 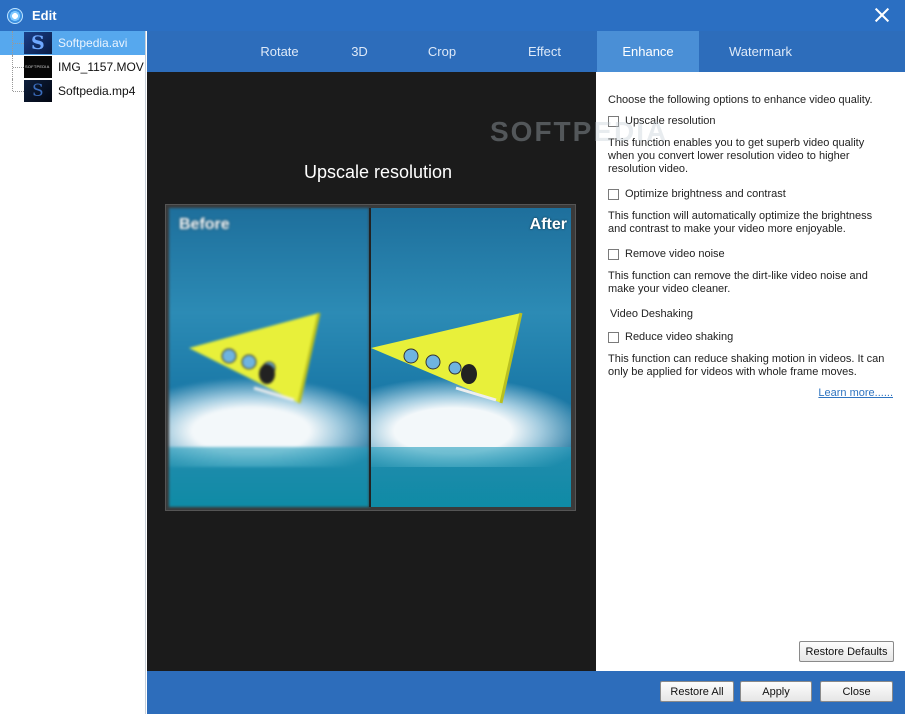 What do you see at coordinates (670, 121) in the screenshot?
I see `upscale-label: Upscale resolution` at bounding box center [670, 121].